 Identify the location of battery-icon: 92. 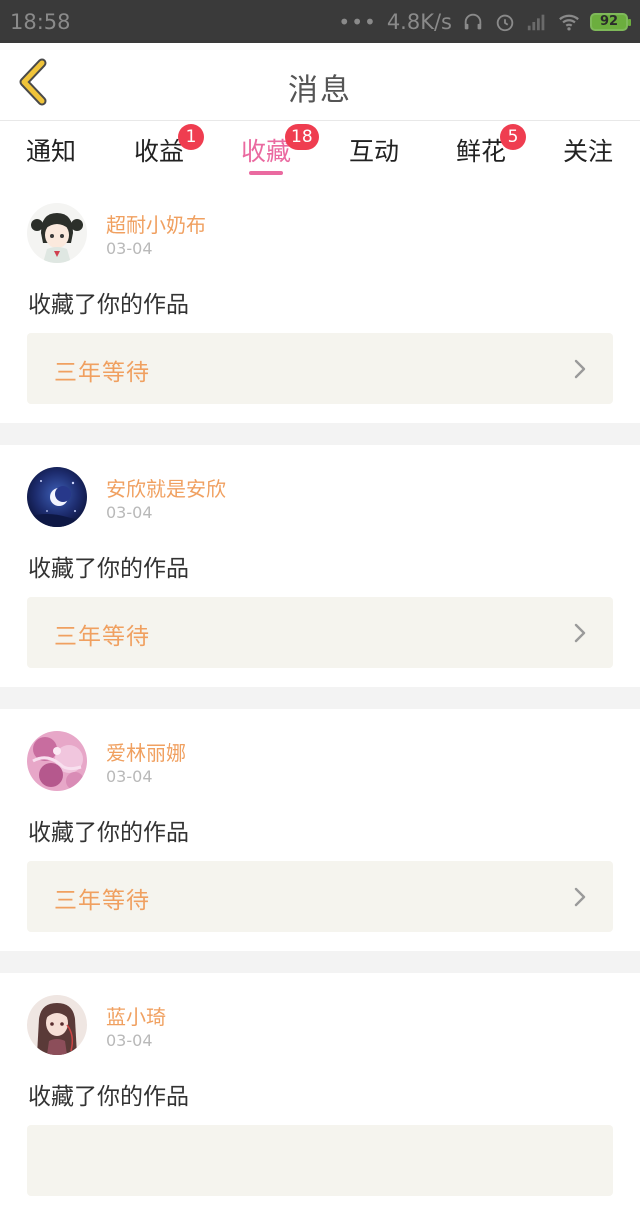
(610, 21).